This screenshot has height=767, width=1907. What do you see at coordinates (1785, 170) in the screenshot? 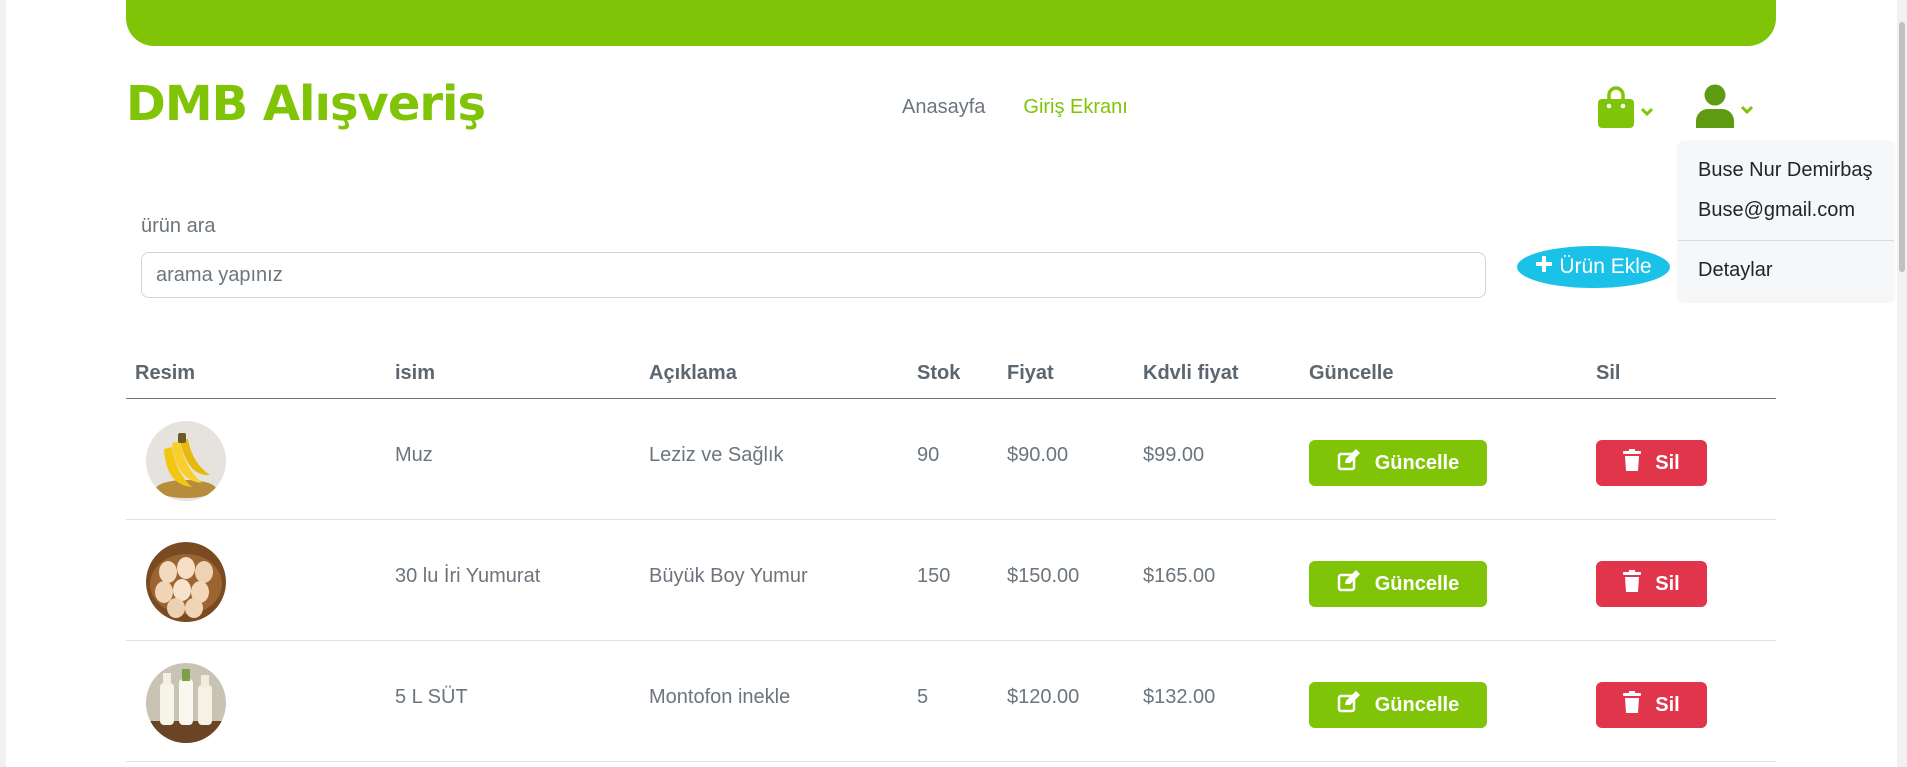
I see `user-name: Buse Nur Demirbaş` at bounding box center [1785, 170].